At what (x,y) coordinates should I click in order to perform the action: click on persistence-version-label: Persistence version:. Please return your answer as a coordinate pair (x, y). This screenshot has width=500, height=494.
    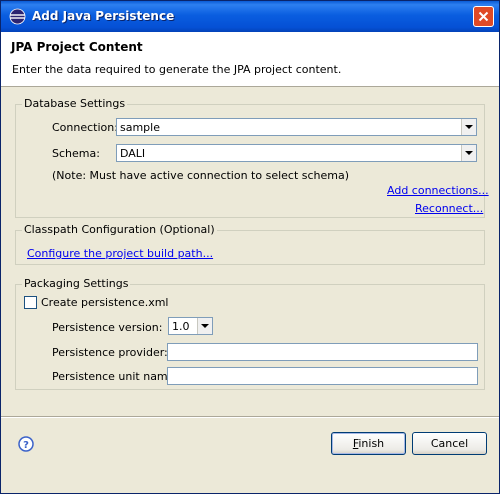
    Looking at the image, I should click on (107, 327).